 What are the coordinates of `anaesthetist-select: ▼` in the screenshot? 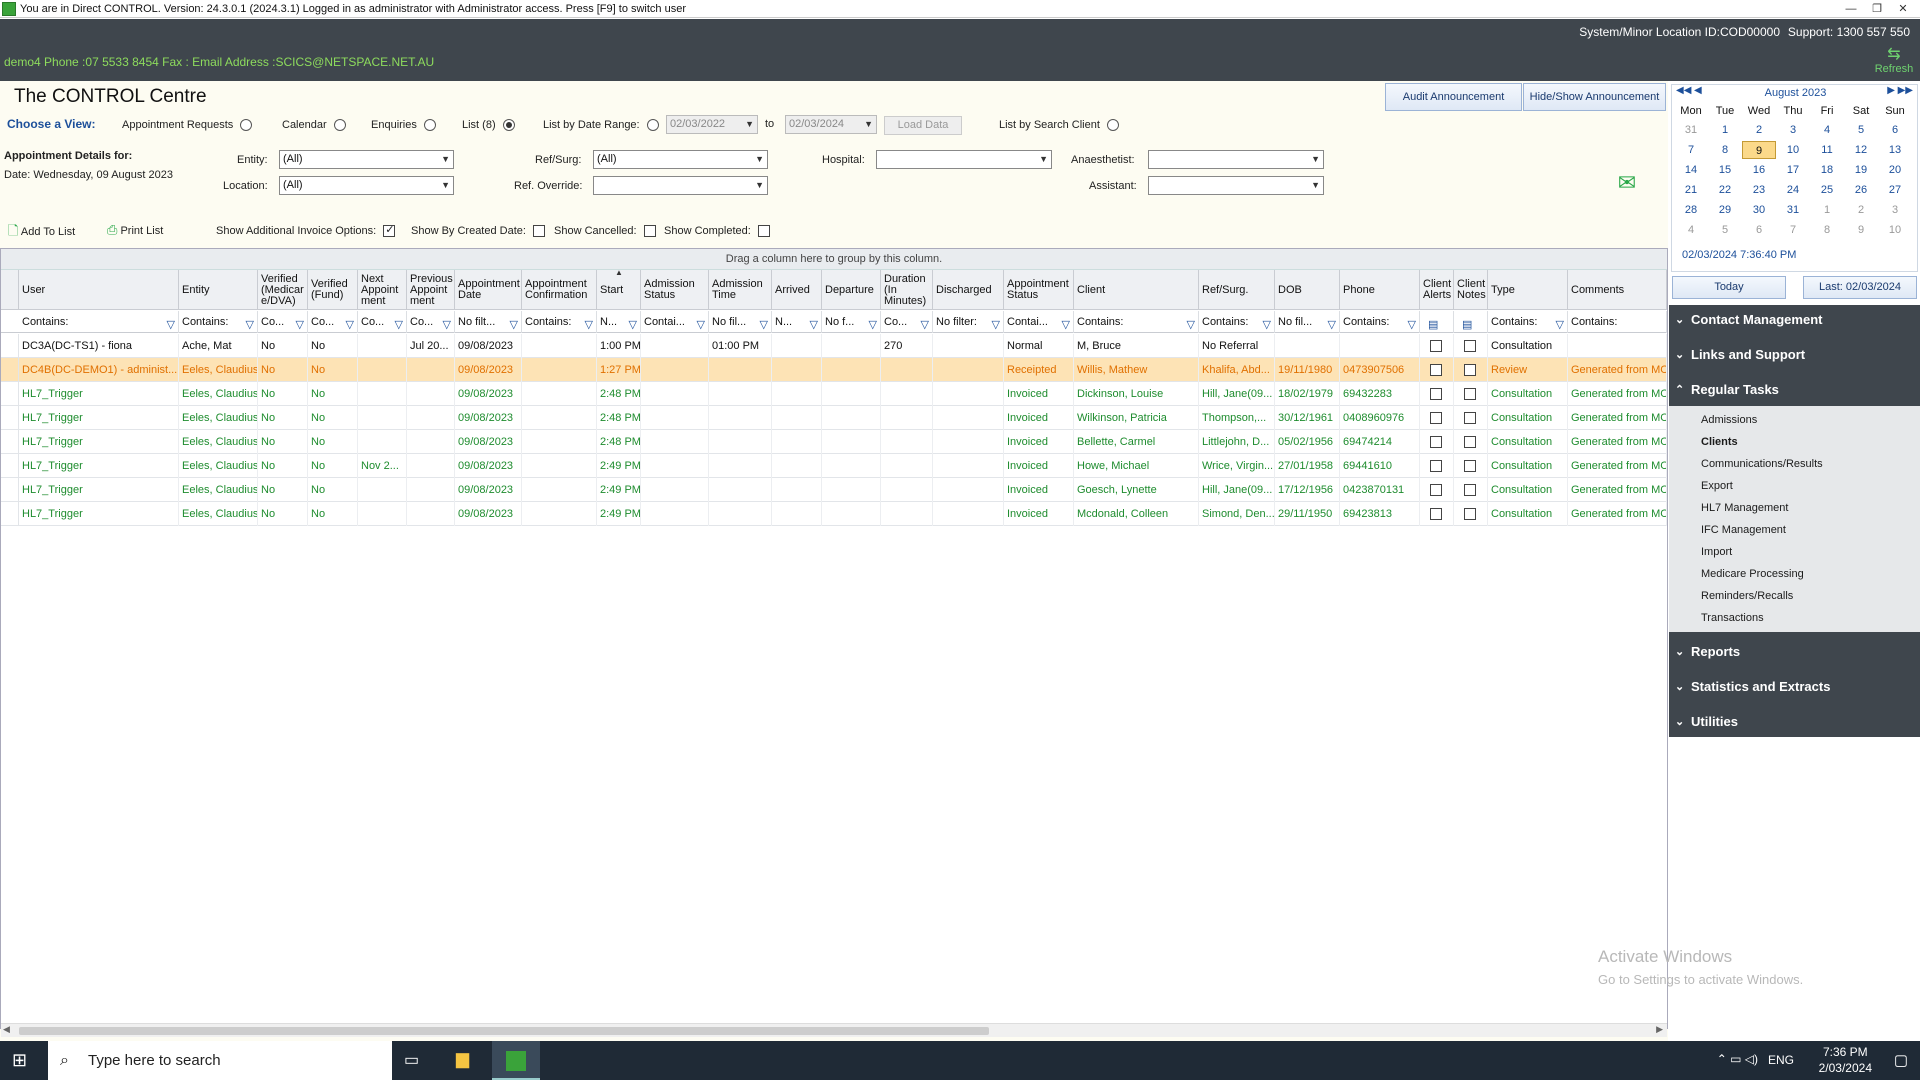 It's located at (1236, 159).